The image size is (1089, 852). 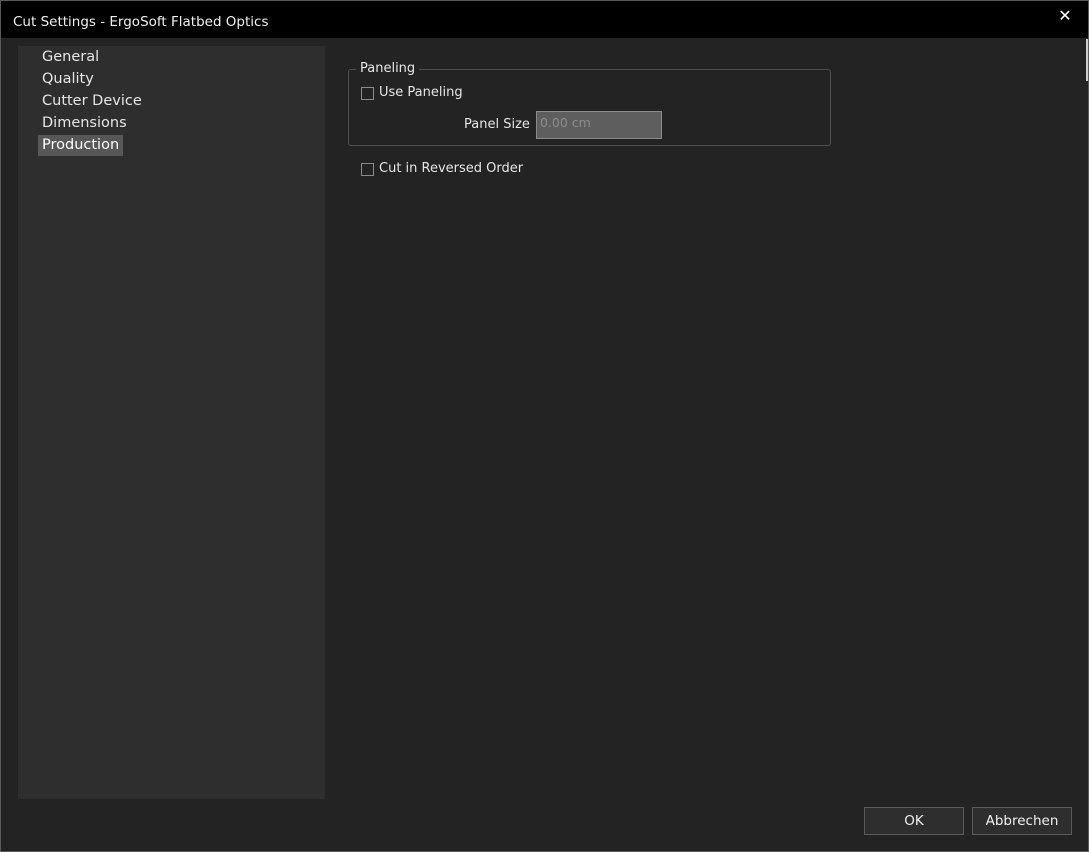 I want to click on use-paneling-checkbox, so click(x=367, y=93).